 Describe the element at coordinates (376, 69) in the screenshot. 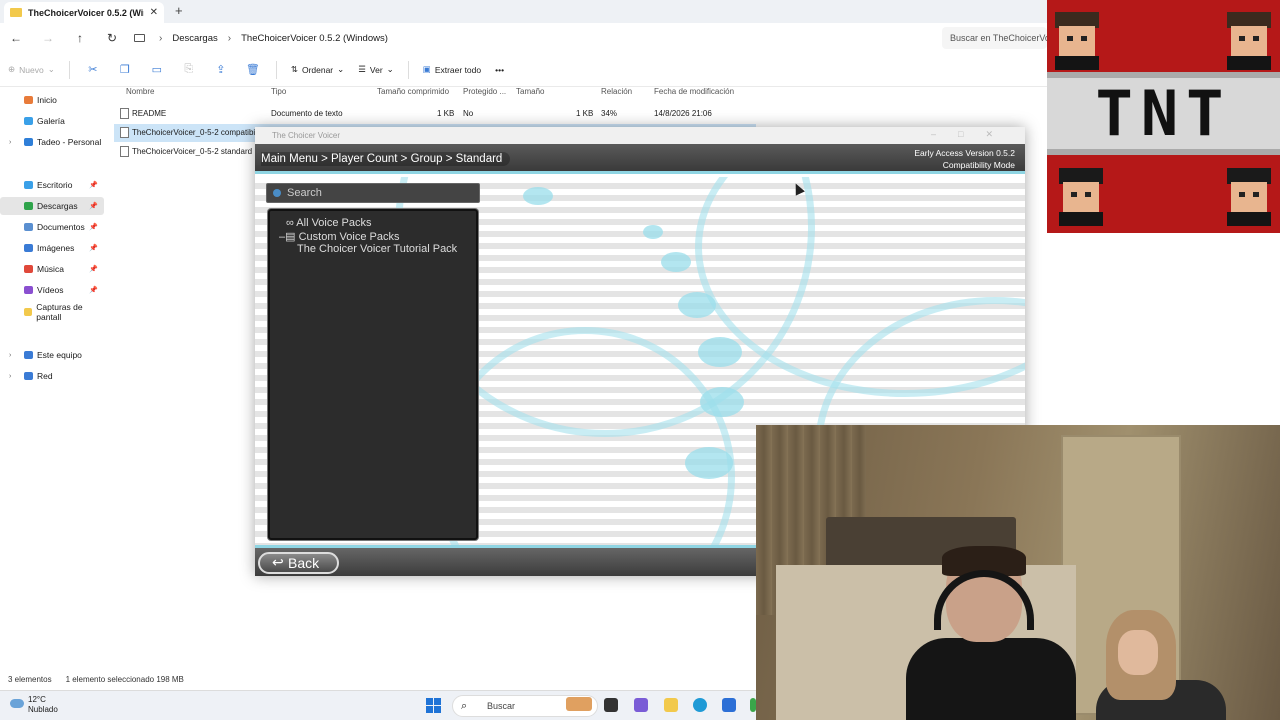

I see `view-button: ☰ Ver ⌄` at that location.